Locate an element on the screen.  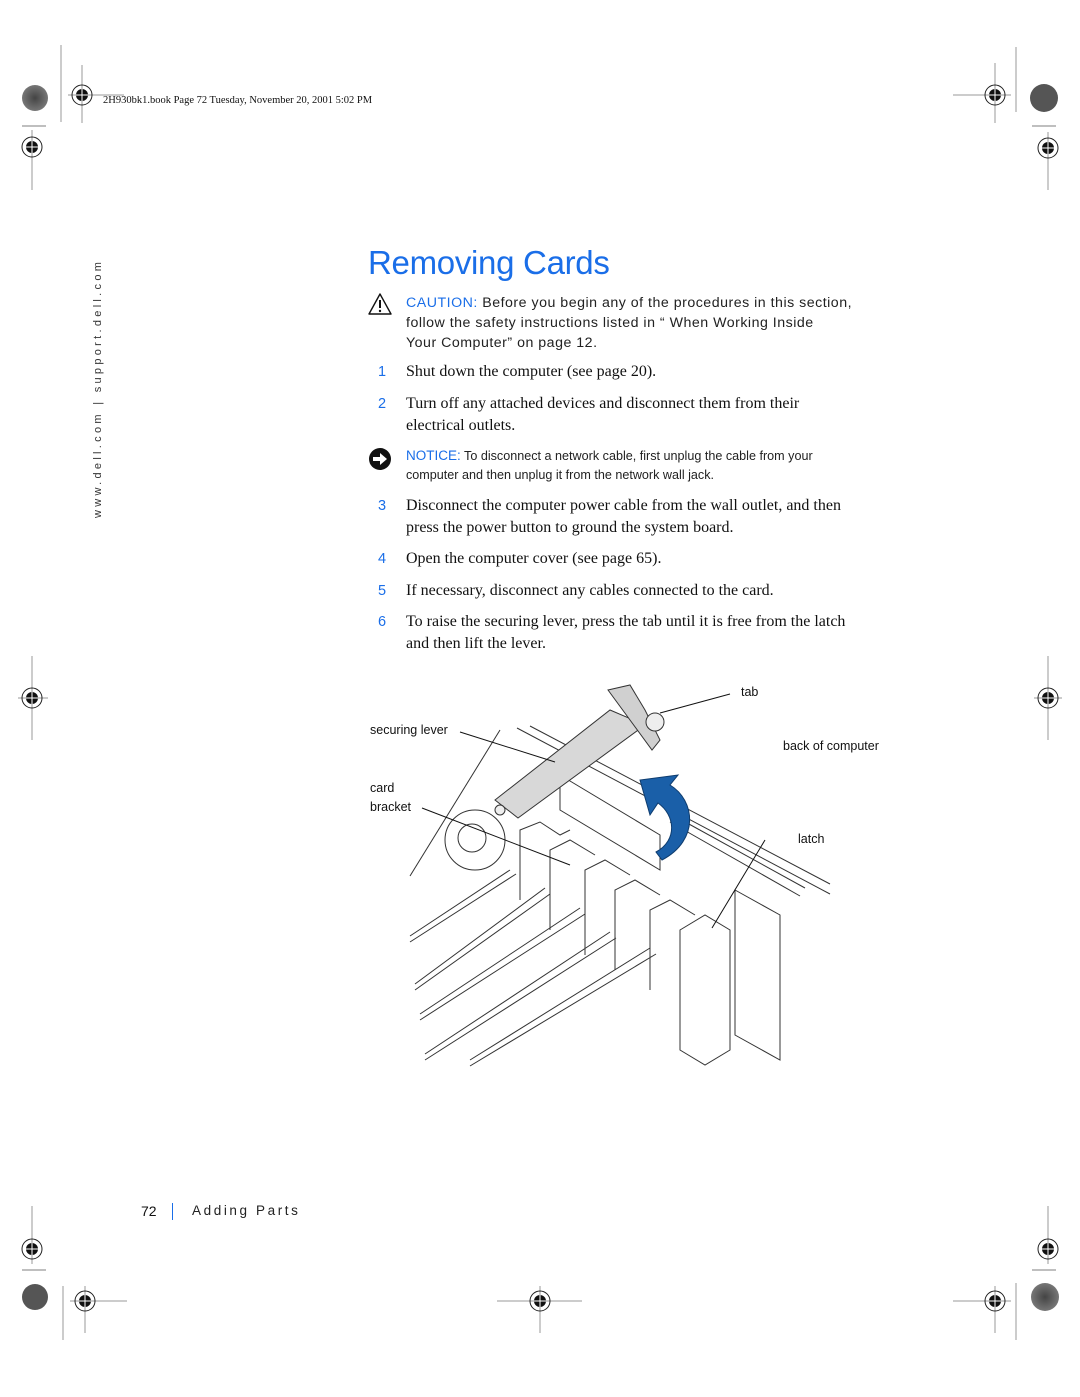
registration-mark-bottom-left is located at coordinates (74, 1273).